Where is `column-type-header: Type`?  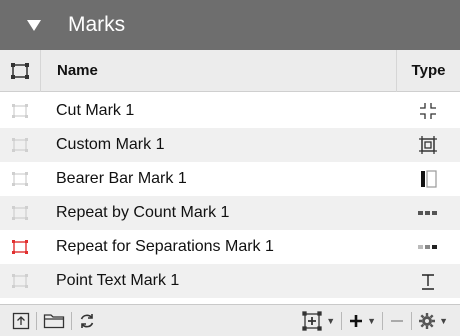
column-type-header: Type is located at coordinates (428, 70).